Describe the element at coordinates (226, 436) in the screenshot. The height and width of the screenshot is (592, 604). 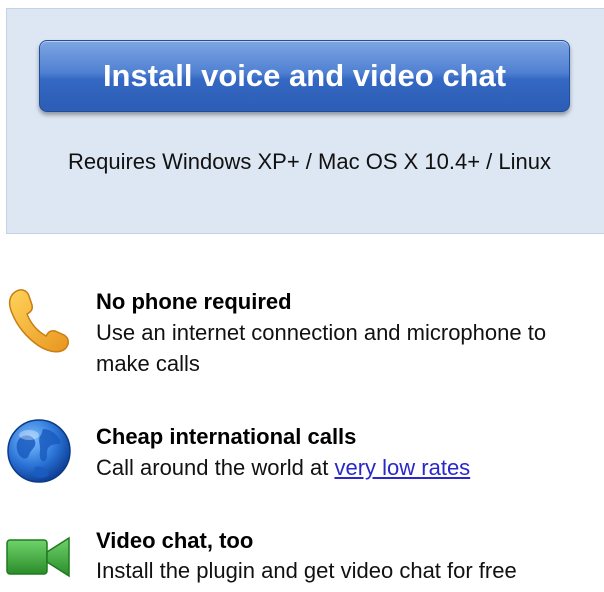
I see `feature-title: Cheap international calls` at that location.